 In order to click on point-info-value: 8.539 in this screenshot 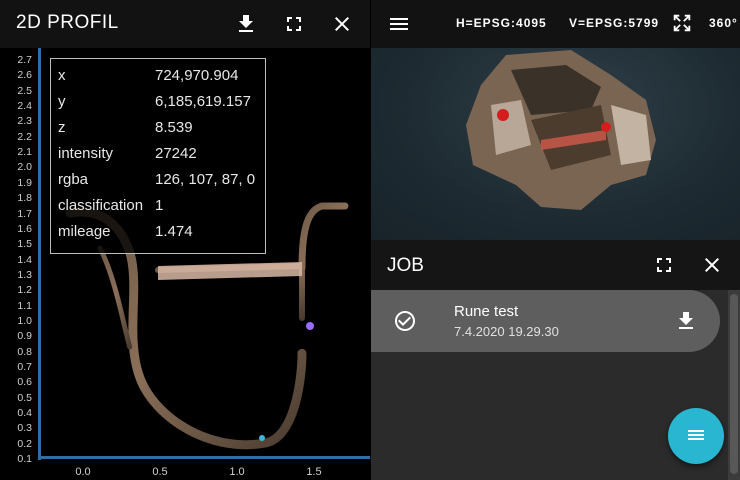, I will do `click(174, 127)`.